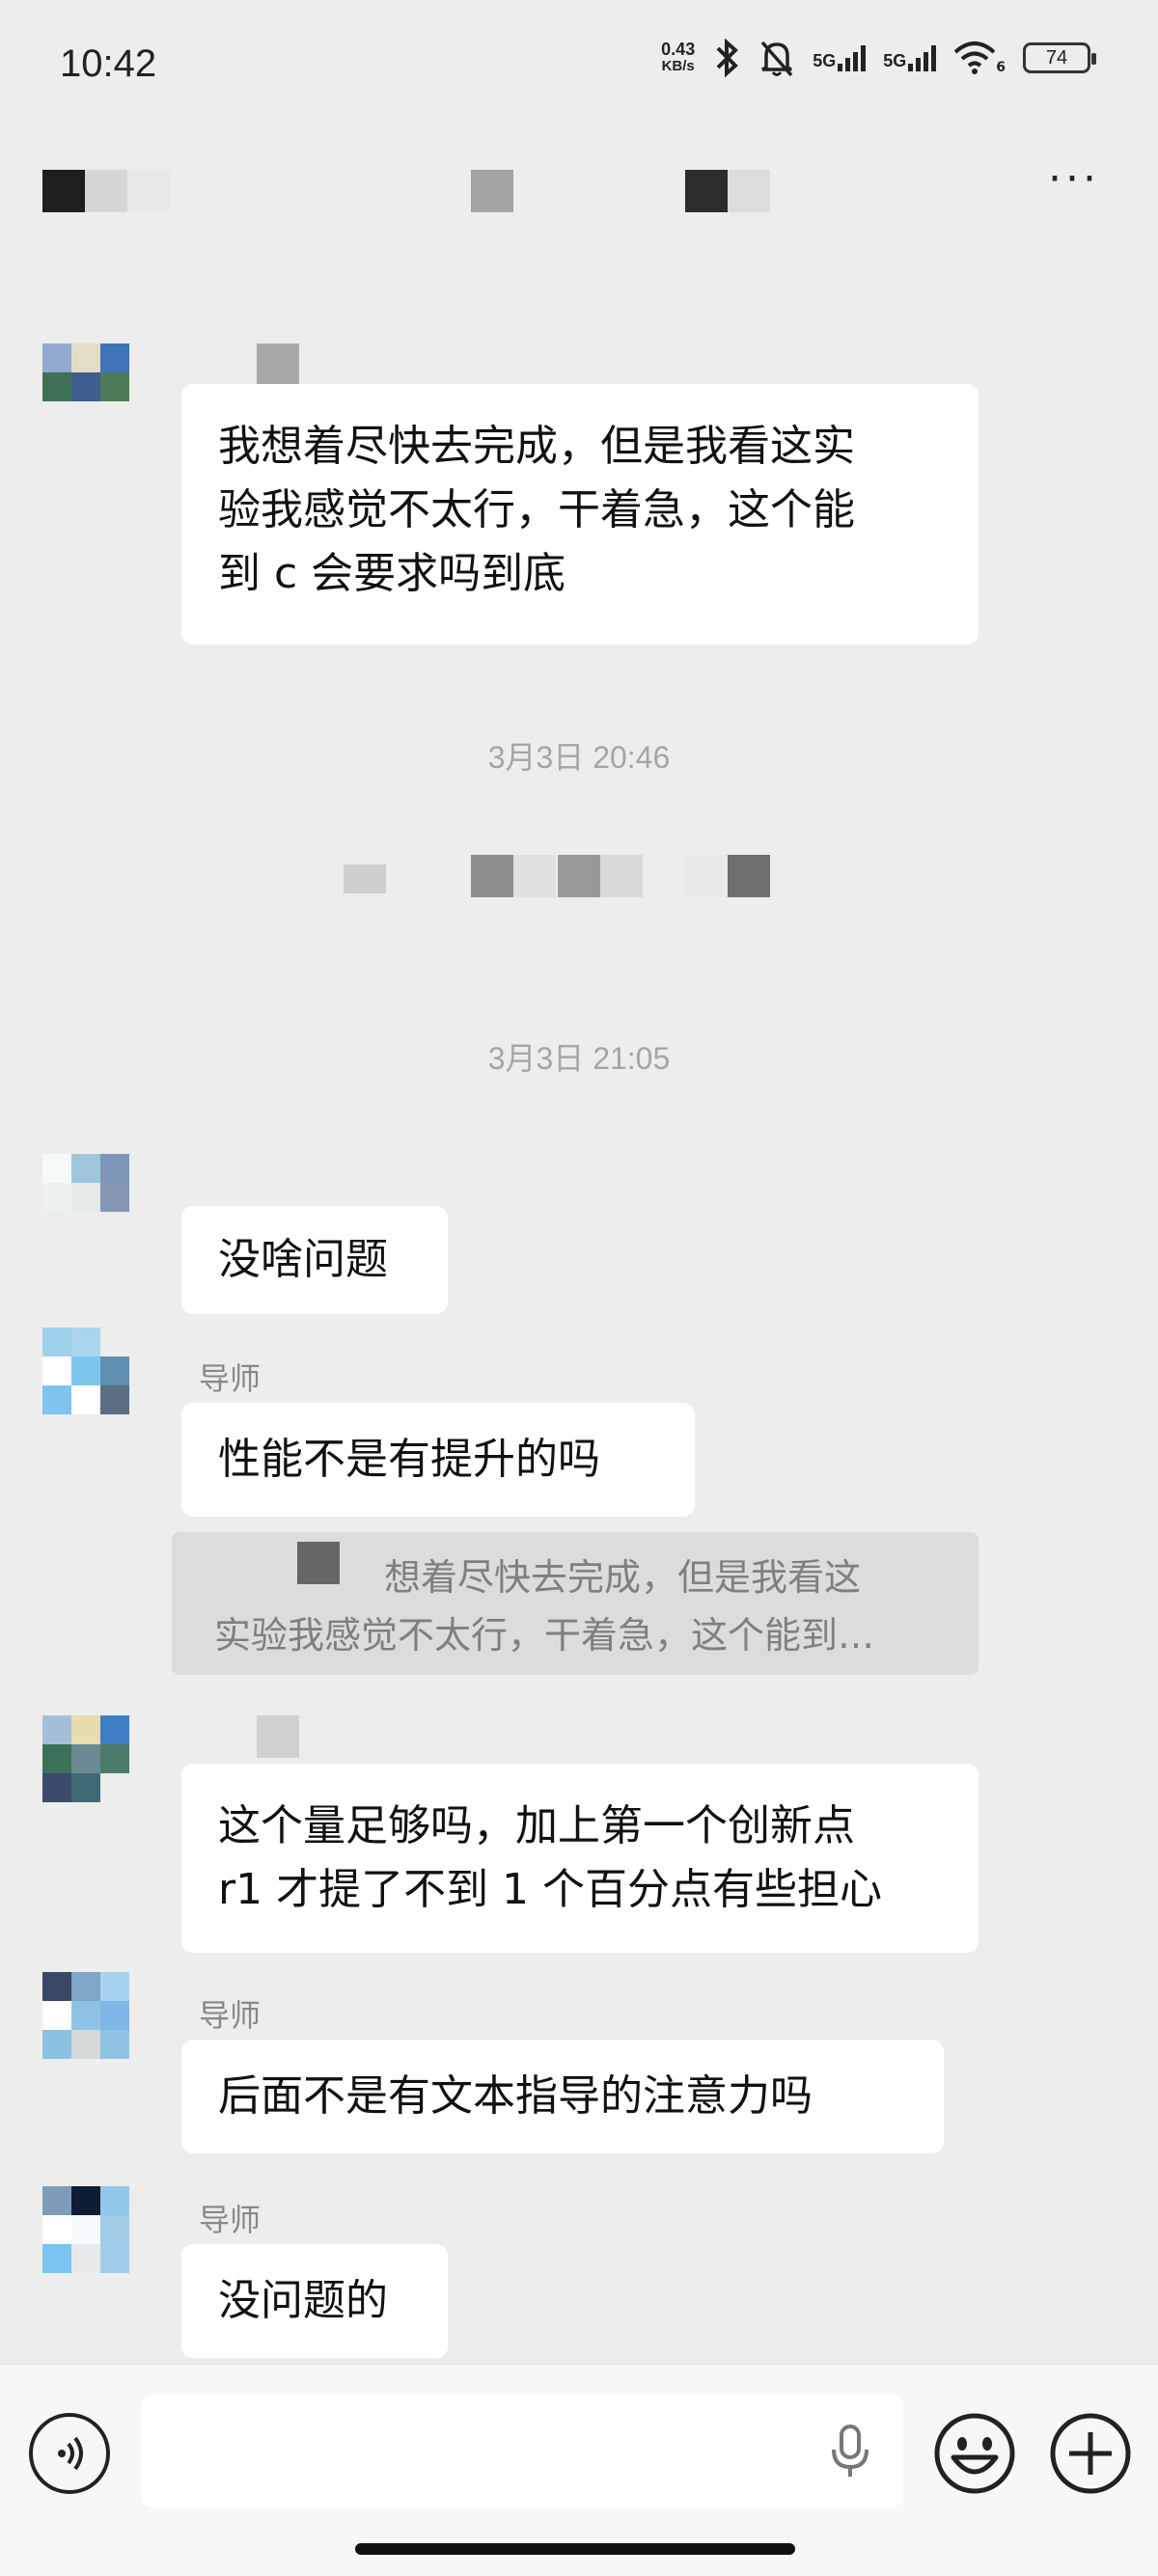 Image resolution: width=1158 pixels, height=2576 pixels. I want to click on message-bubble: 没啥问题, so click(314, 1260).